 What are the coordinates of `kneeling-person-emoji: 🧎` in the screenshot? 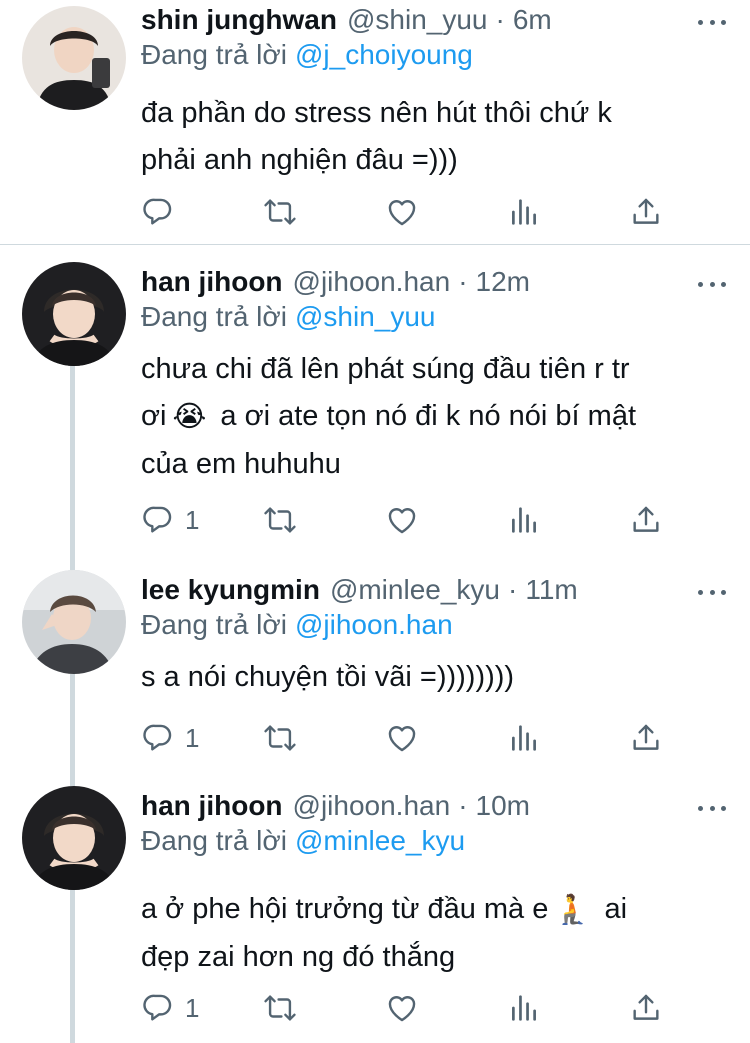 It's located at (572, 909).